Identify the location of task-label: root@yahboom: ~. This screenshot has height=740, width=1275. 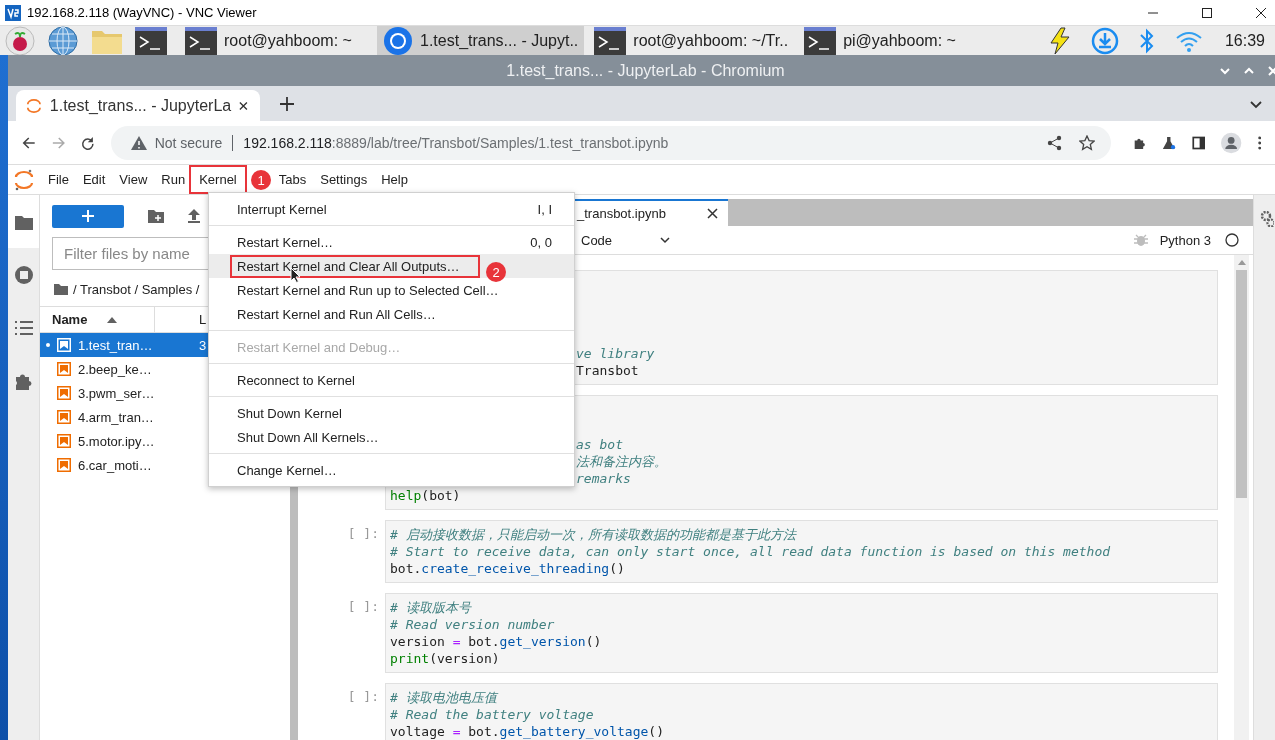
(288, 40).